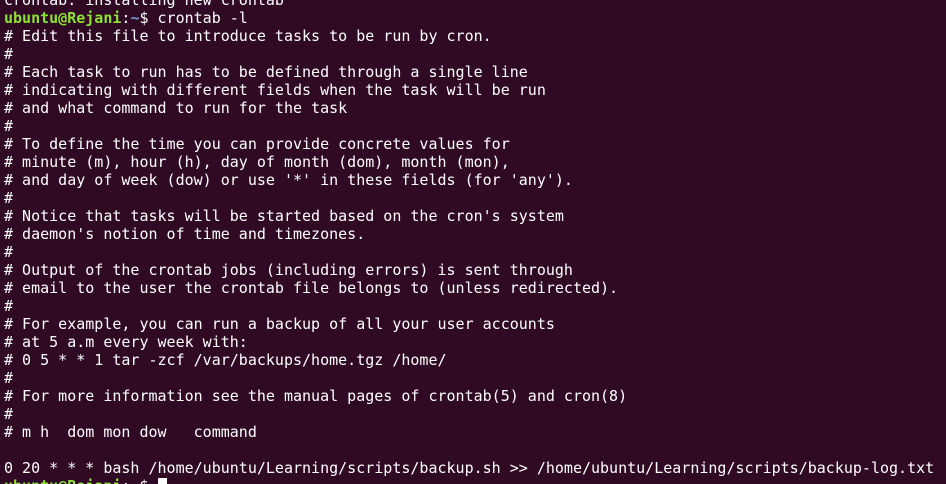 The image size is (946, 484). I want to click on text-cursor, so click(162, 481).